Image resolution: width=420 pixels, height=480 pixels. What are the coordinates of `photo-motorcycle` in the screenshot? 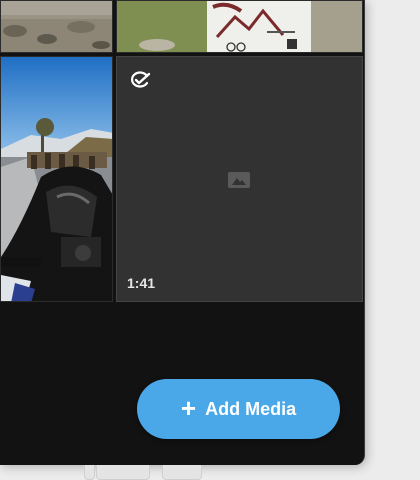 It's located at (56, 179).